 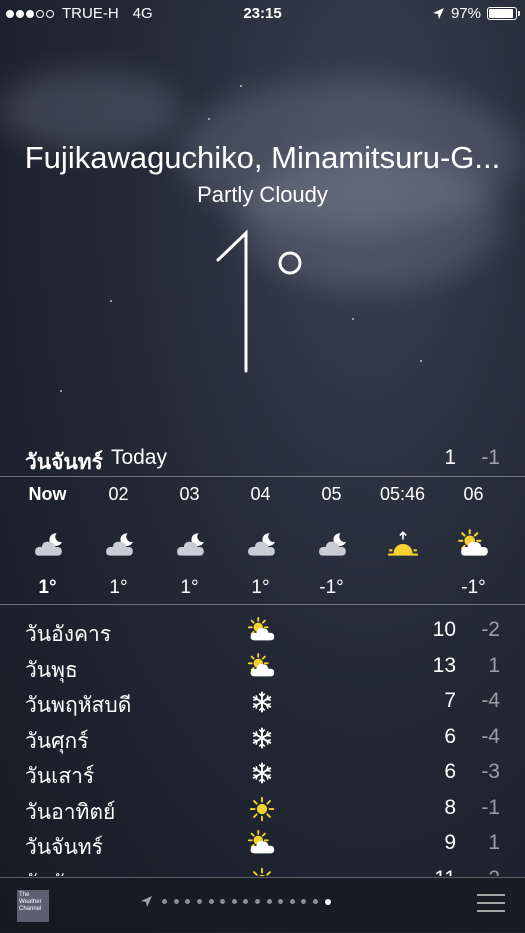 I want to click on day-high: 7, so click(x=450, y=700).